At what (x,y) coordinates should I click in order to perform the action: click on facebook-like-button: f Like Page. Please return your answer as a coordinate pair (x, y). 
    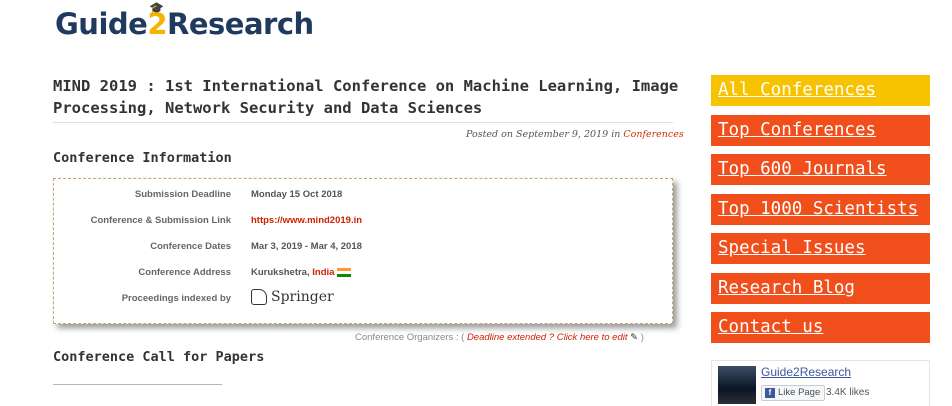
    Looking at the image, I should click on (793, 393).